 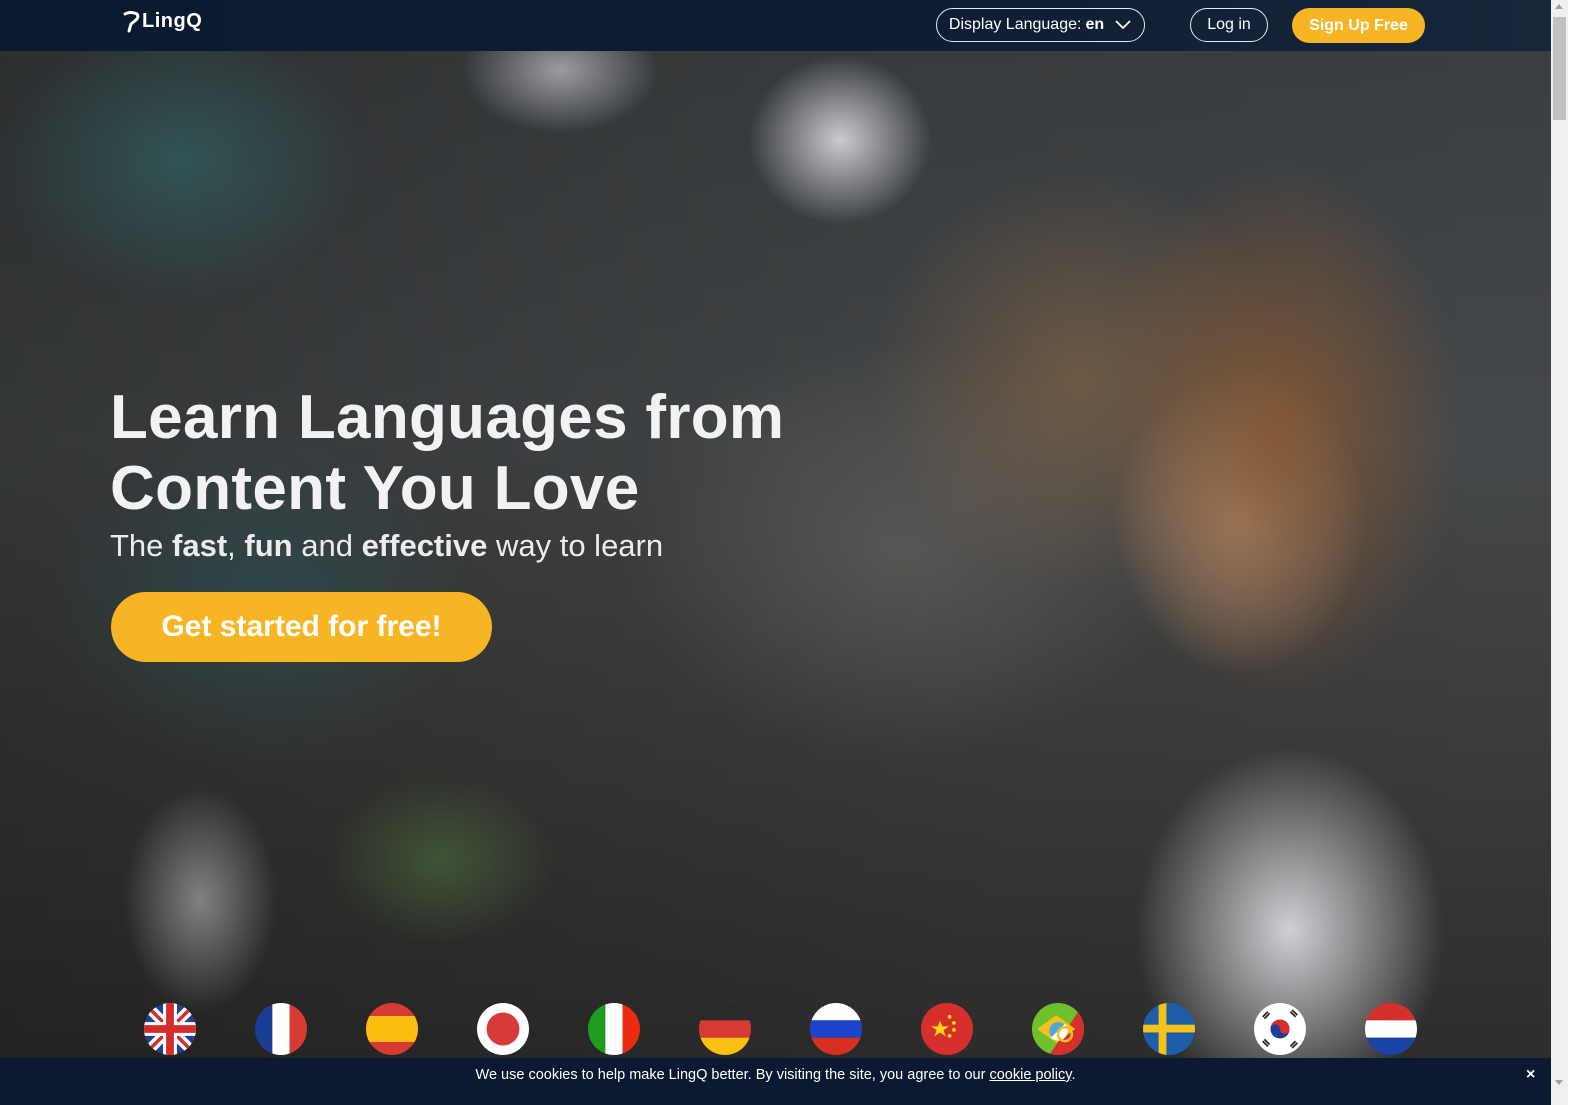 What do you see at coordinates (1015, 24) in the screenshot?
I see `display-language-label: Display Language:` at bounding box center [1015, 24].